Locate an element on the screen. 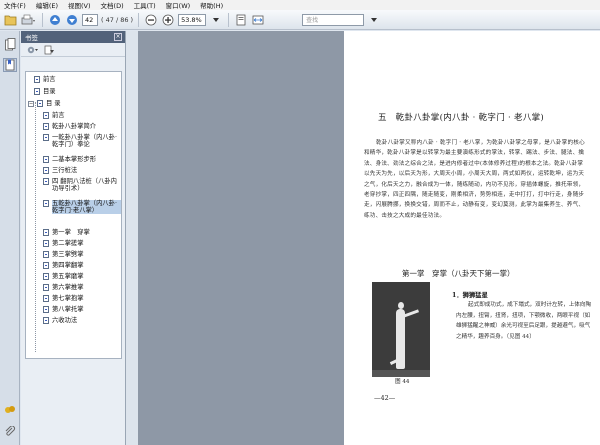 The height and width of the screenshot is (445, 600). pages-panel-icon is located at coordinates (10, 44).